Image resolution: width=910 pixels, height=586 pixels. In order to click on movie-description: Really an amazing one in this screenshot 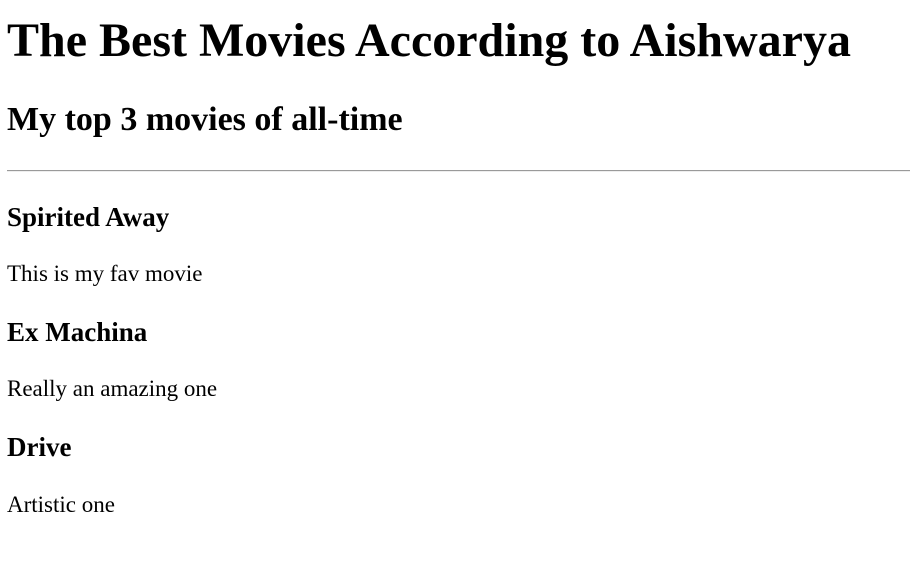, I will do `click(112, 388)`.